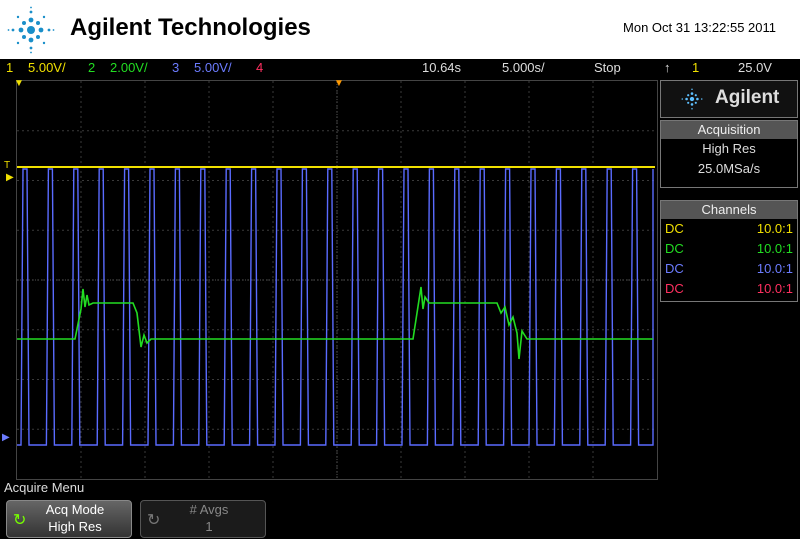  Describe the element at coordinates (44, 487) in the screenshot. I see `menu-title: Acquire Menu` at that location.